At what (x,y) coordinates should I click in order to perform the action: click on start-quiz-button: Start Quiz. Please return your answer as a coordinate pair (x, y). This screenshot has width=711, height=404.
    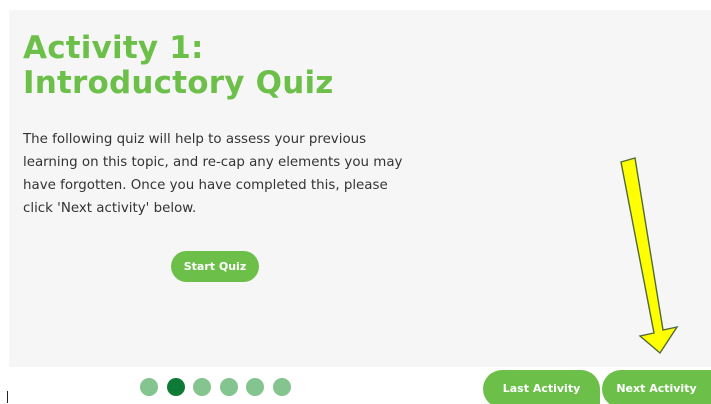
    Looking at the image, I should click on (215, 266).